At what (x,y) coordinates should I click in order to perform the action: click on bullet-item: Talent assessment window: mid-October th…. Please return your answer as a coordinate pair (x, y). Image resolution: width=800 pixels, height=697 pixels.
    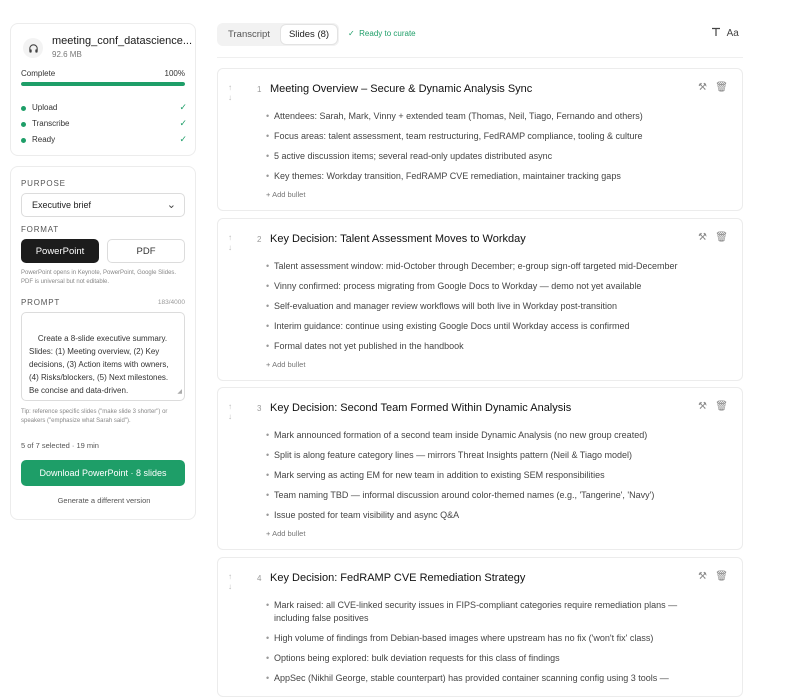
    Looking at the image, I should click on (486, 266).